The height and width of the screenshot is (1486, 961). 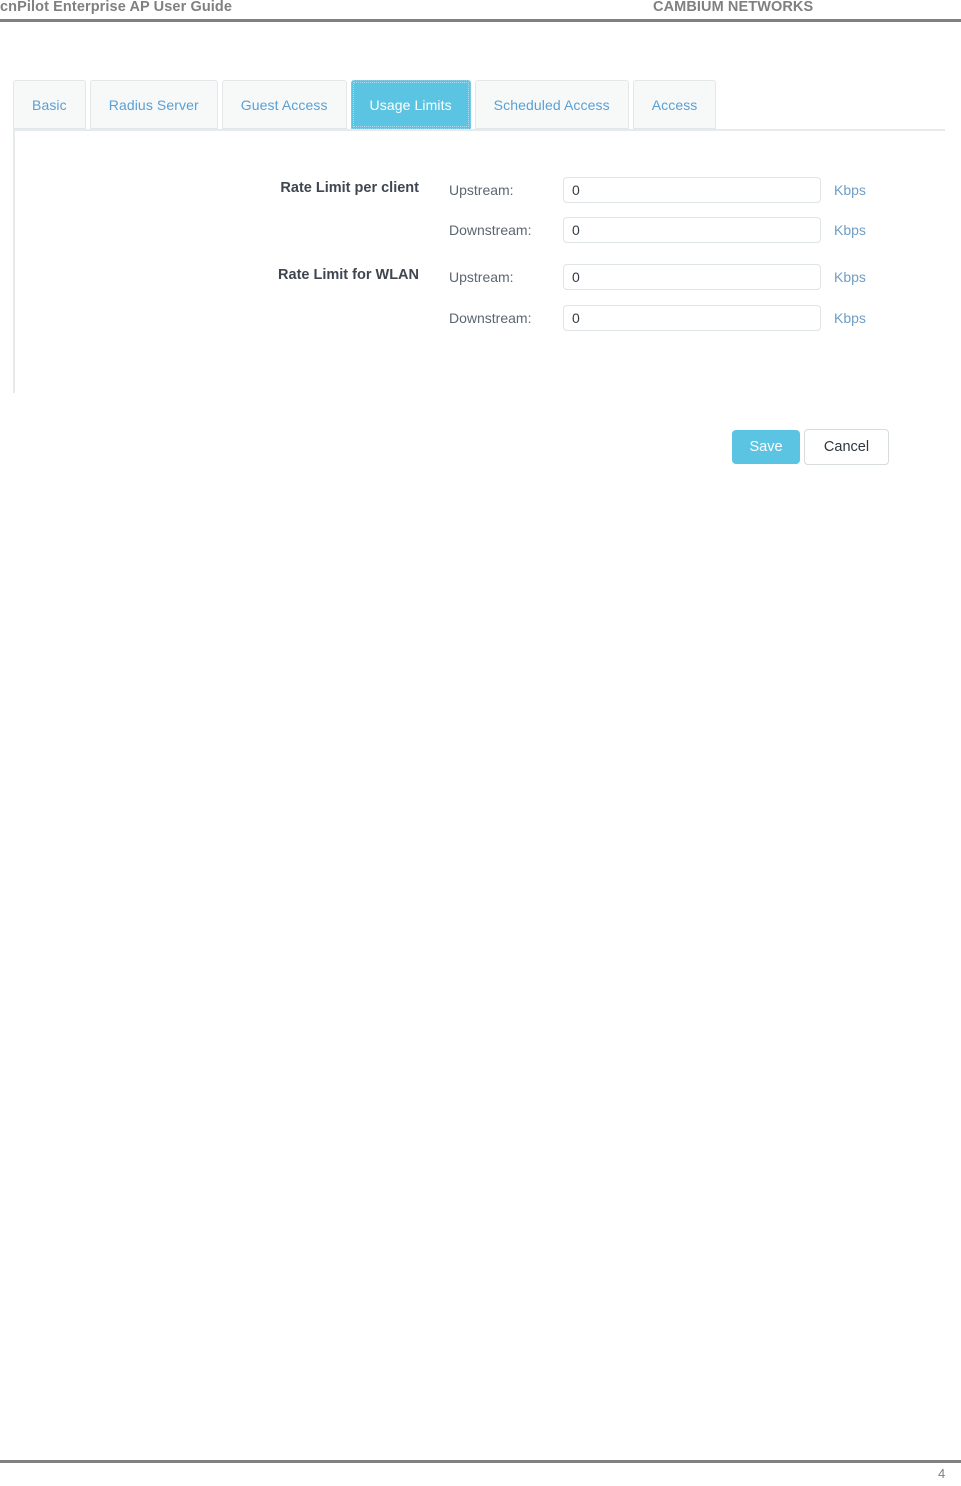 I want to click on tab-usage-limits: Usage Limits, so click(x=410, y=104).